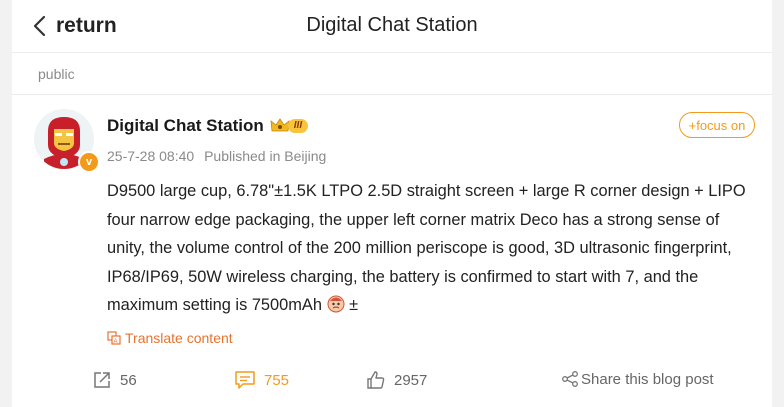  I want to click on post-text-suffix: ±, so click(354, 305).